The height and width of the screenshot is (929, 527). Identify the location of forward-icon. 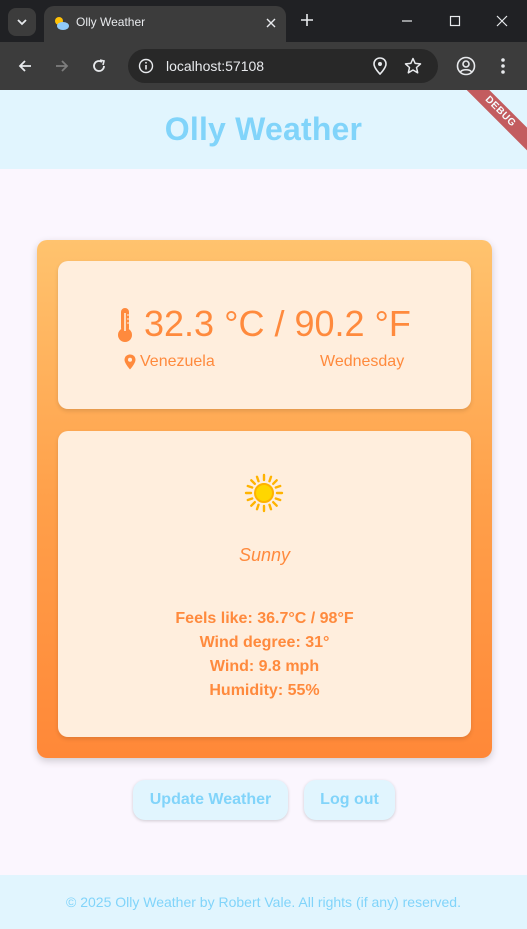
(62, 66).